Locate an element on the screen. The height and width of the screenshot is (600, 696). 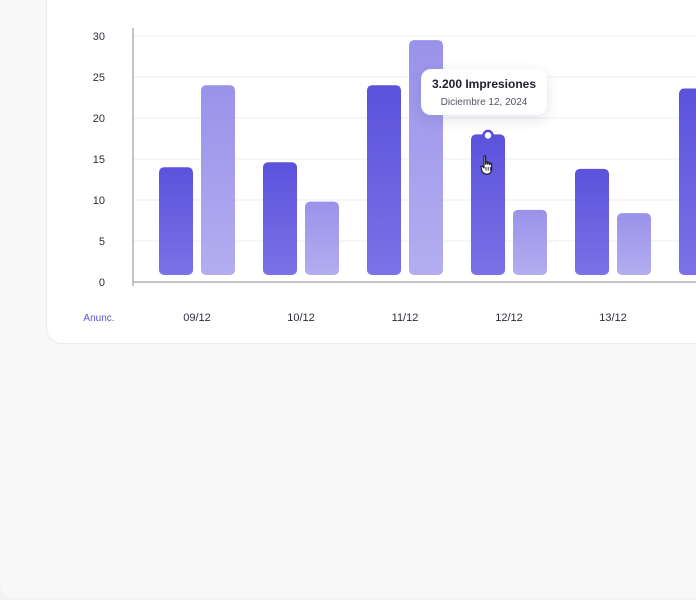
tooltip-date: Diciembre 12, 2024 is located at coordinates (484, 102).